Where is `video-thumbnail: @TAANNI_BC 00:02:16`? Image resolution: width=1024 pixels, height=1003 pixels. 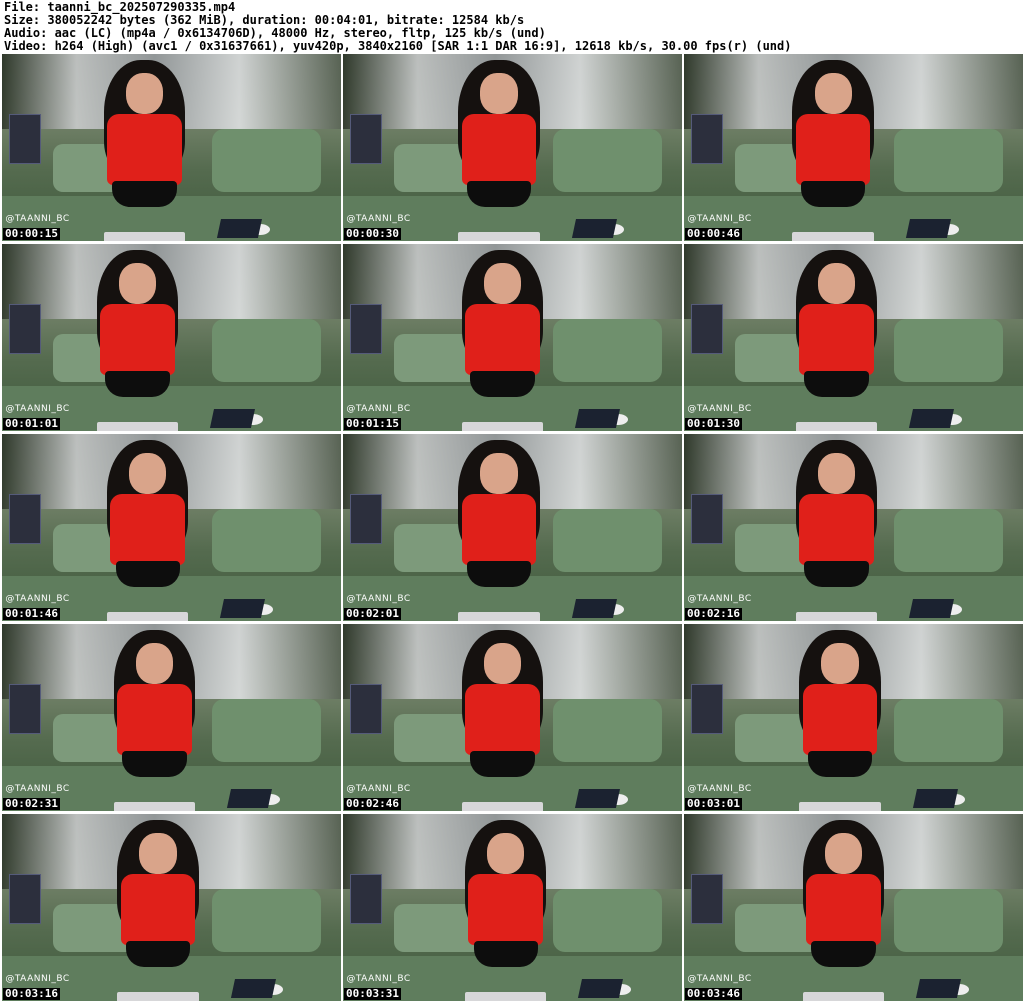
video-thumbnail: @TAANNI_BC 00:02:16 is located at coordinates (853, 527).